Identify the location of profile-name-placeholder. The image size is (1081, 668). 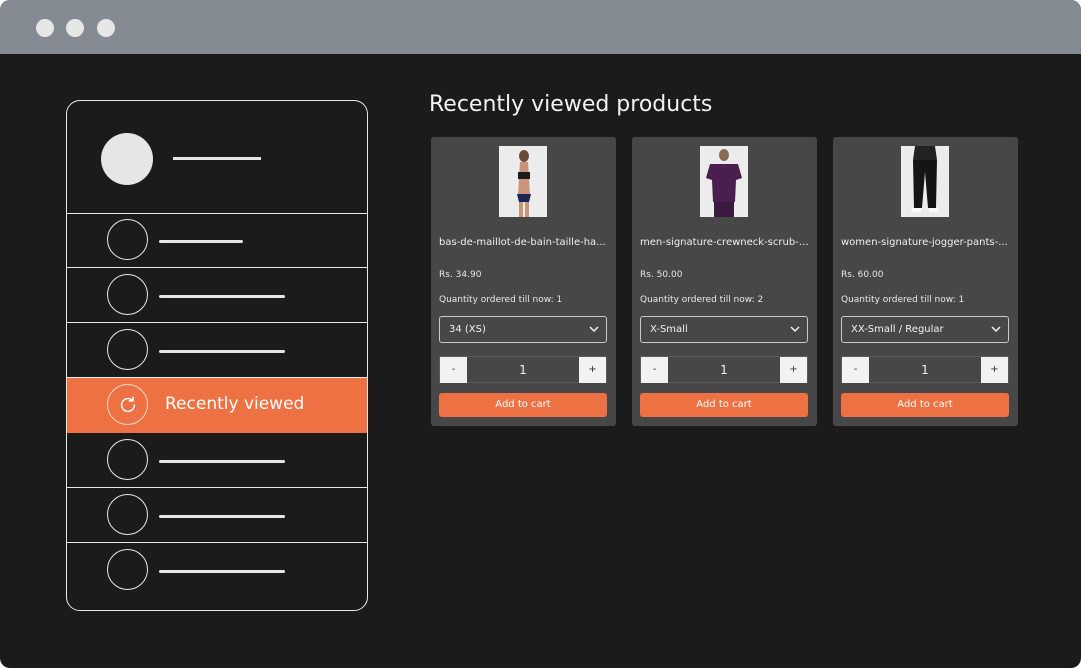
(217, 158).